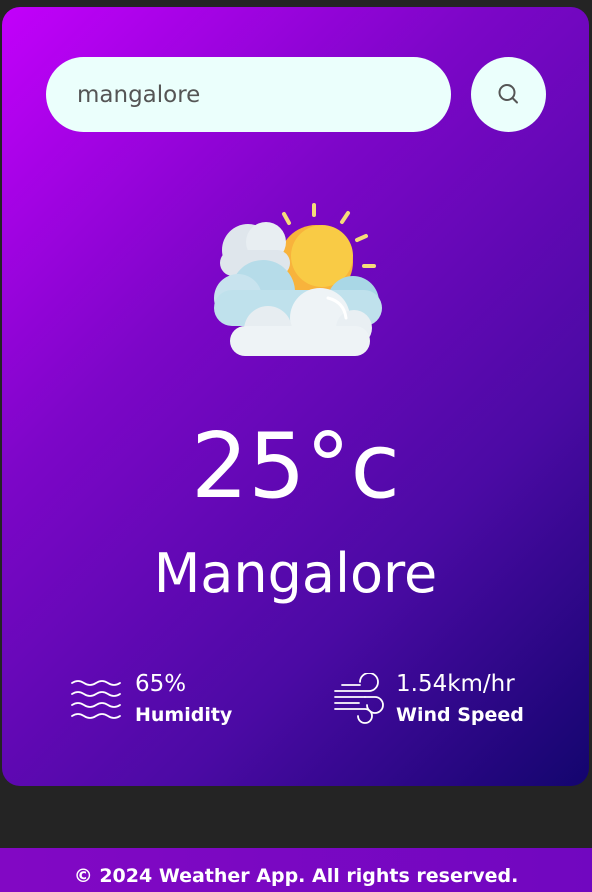 The height and width of the screenshot is (892, 592). Describe the element at coordinates (298, 279) in the screenshot. I see `sun-behind-clouds-icon` at that location.